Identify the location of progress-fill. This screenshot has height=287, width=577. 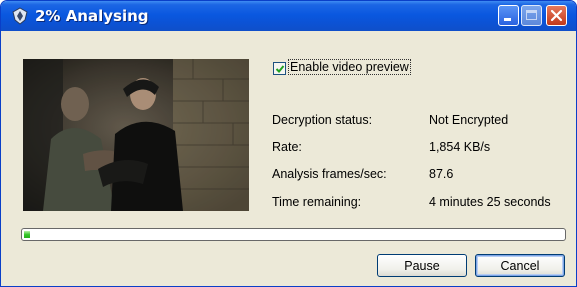
(27, 234).